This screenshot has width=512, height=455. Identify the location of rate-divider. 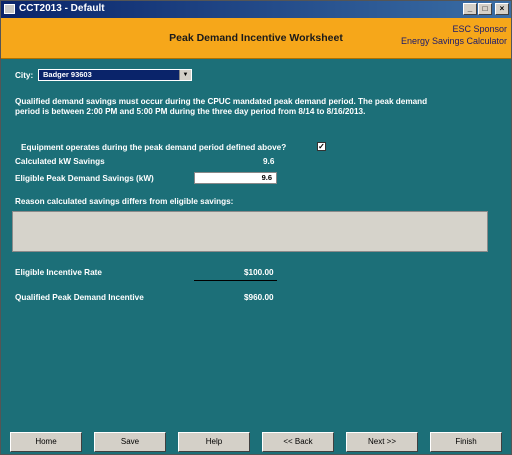
(235, 280).